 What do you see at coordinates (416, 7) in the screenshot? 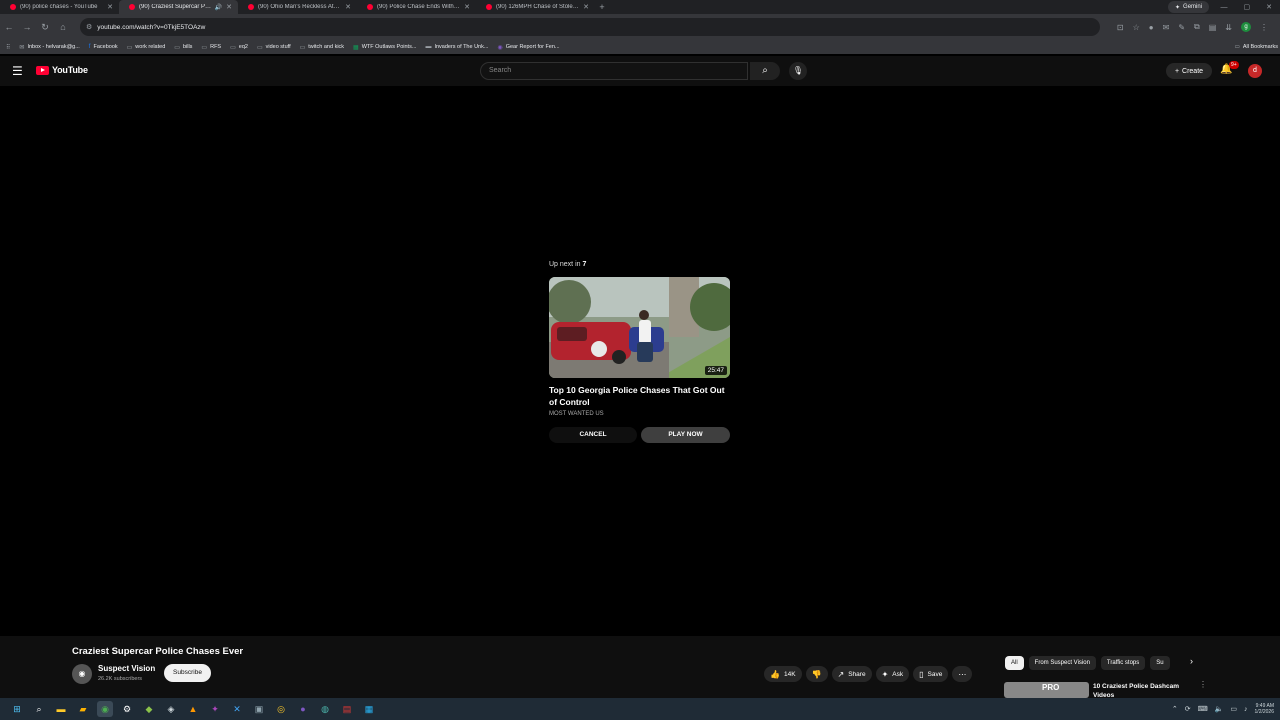
I see `browser-tab: (90) Police Chase Ends With SU... ✕` at bounding box center [416, 7].